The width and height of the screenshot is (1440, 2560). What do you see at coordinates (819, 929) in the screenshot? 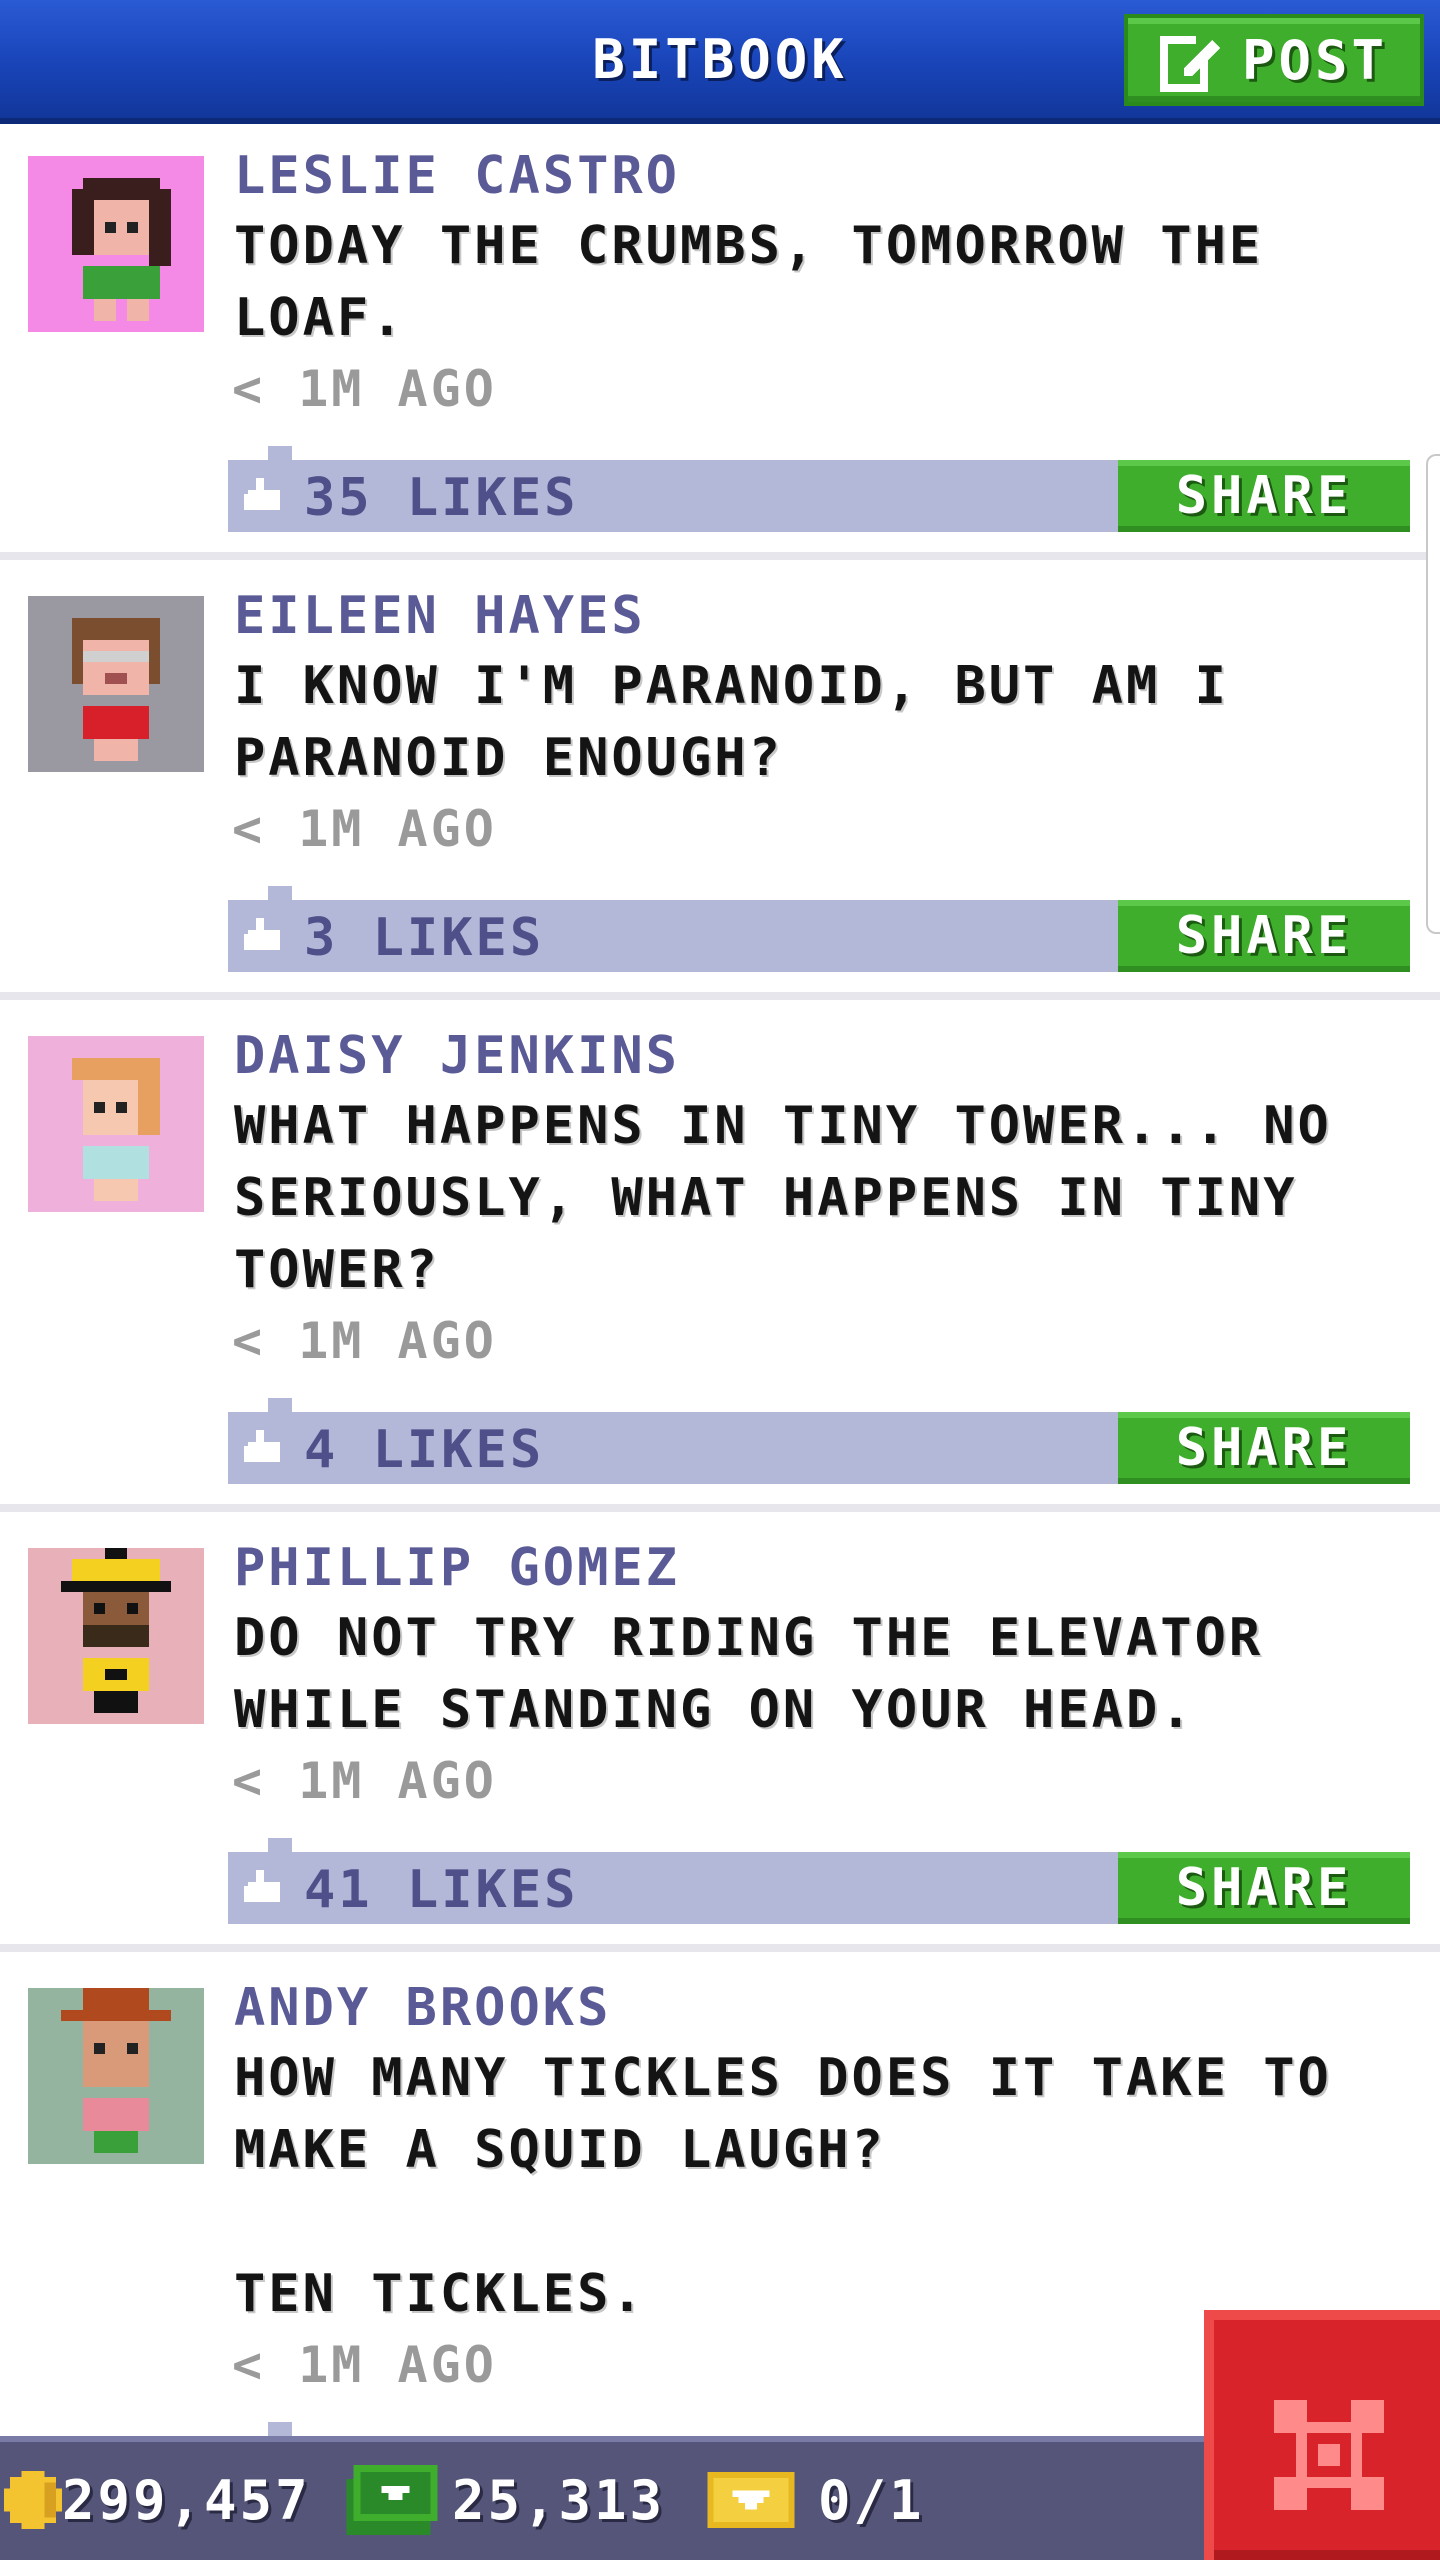
I see `like-bar: 3 LIKES SHARE` at bounding box center [819, 929].